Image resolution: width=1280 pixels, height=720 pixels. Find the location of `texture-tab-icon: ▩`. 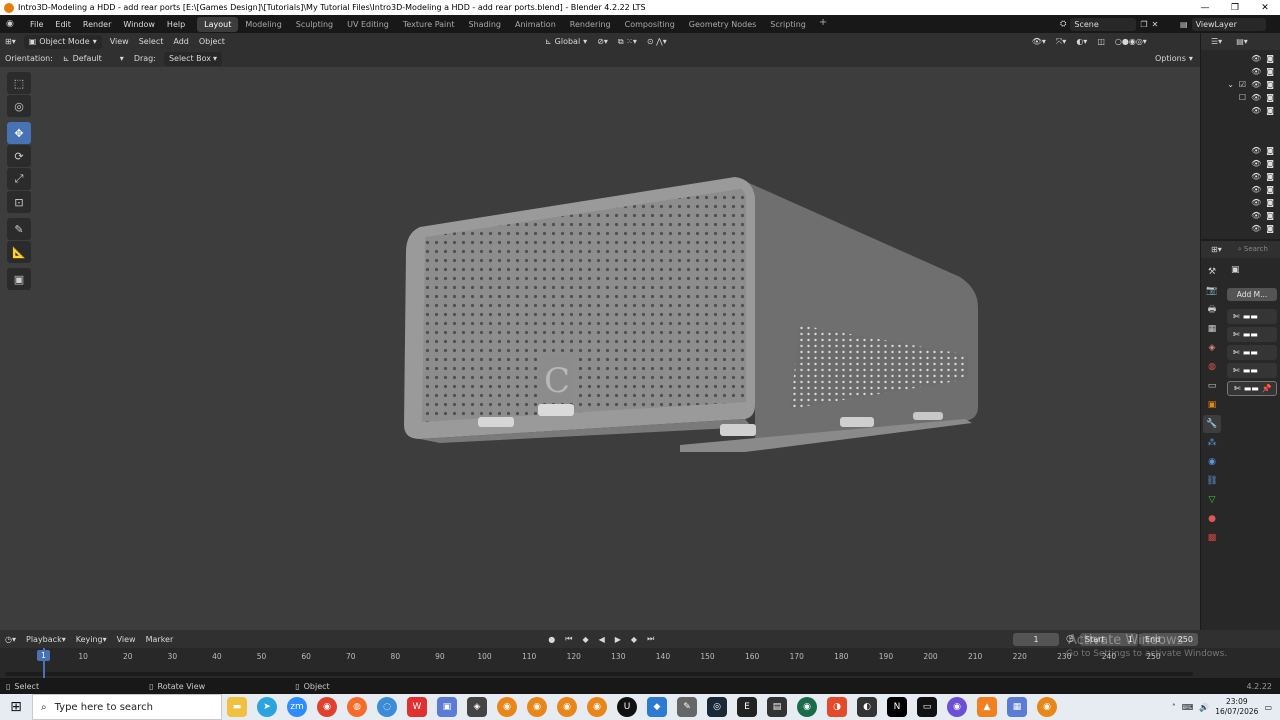

texture-tab-icon: ▩ is located at coordinates (1212, 538).